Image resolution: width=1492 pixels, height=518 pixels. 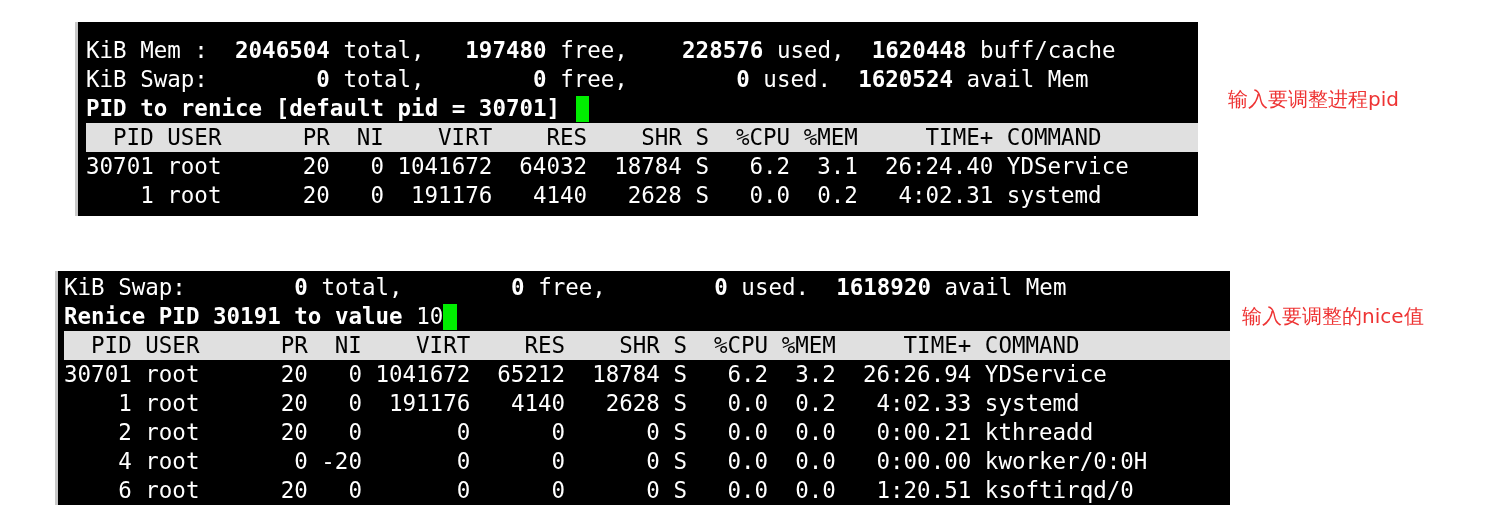 What do you see at coordinates (639, 345) in the screenshot?
I see `column-header: SHR` at bounding box center [639, 345].